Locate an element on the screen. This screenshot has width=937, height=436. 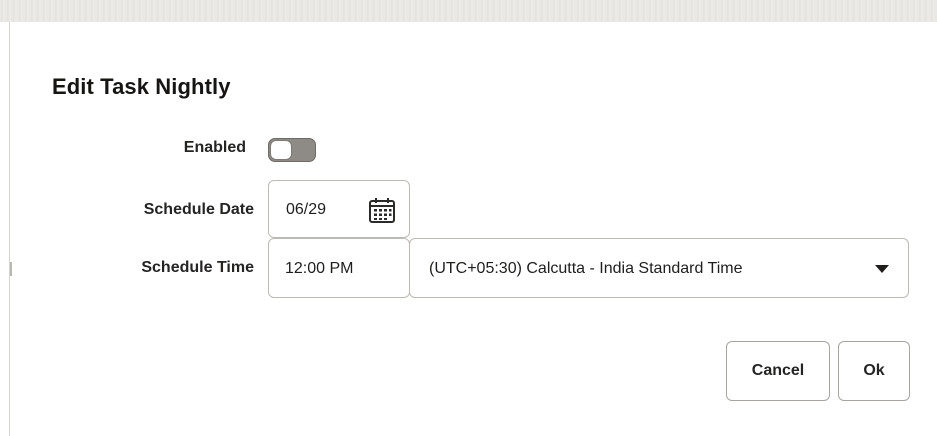
dialog-edge-marker is located at coordinates (11, 269).